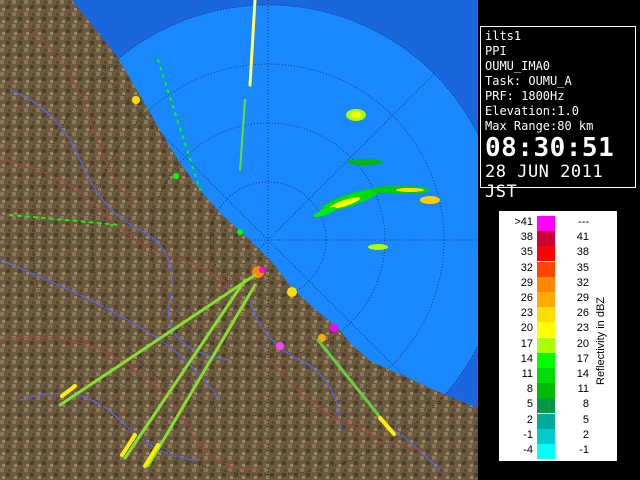 The height and width of the screenshot is (480, 640). I want to click on legend-upper-value: 20, so click(582, 343).